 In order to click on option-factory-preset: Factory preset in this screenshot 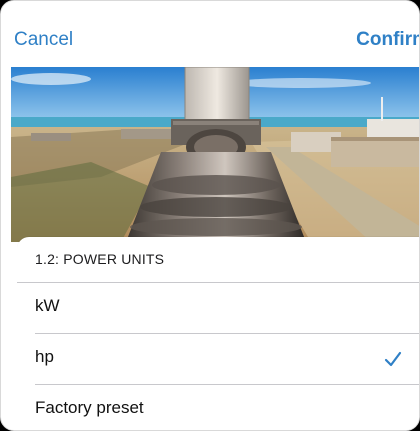, I will do `click(218, 407)`.